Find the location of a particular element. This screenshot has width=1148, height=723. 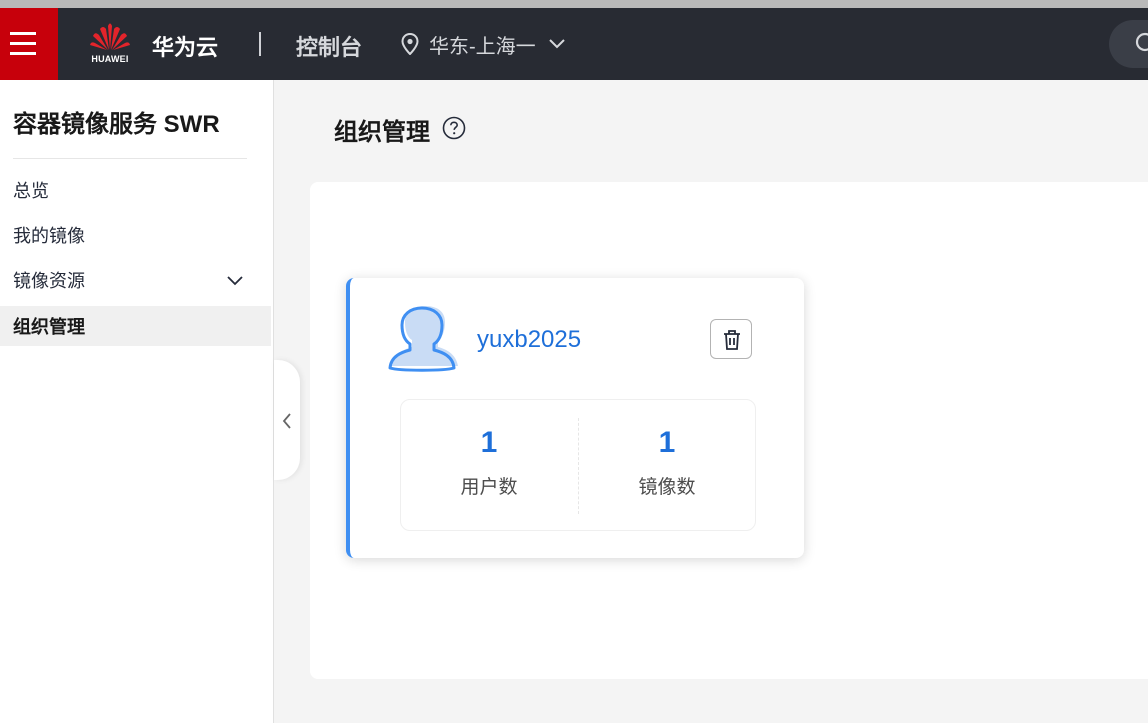

delete-organization-button is located at coordinates (731, 339).